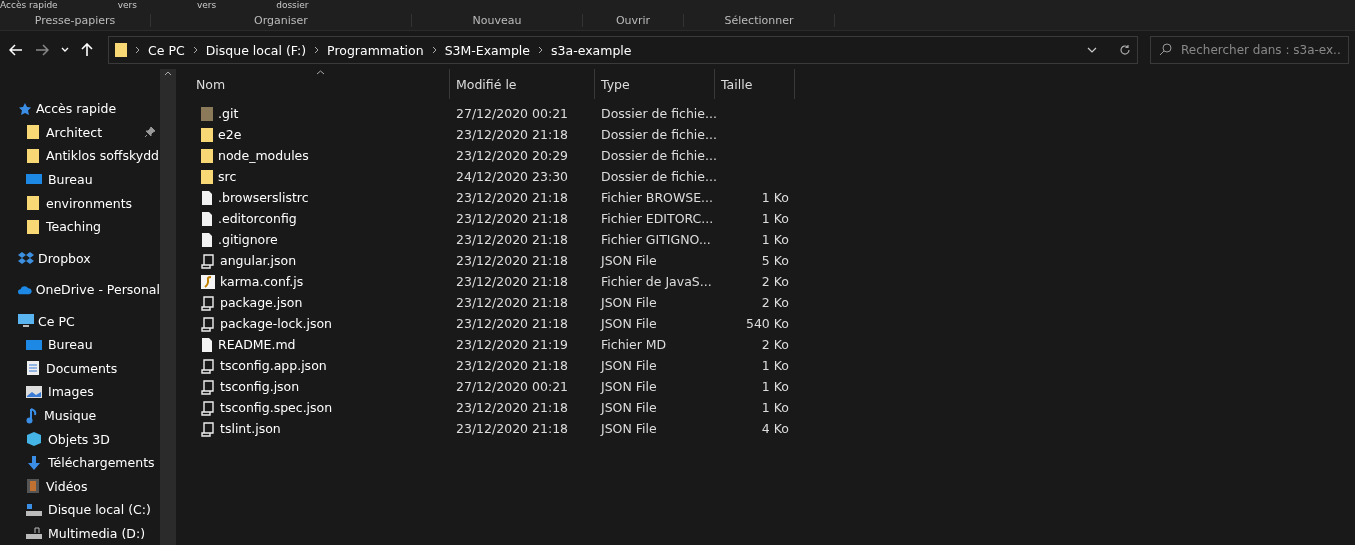 This screenshot has height=545, width=1355. I want to click on nav-item: Accès rapide, so click(80, 109).